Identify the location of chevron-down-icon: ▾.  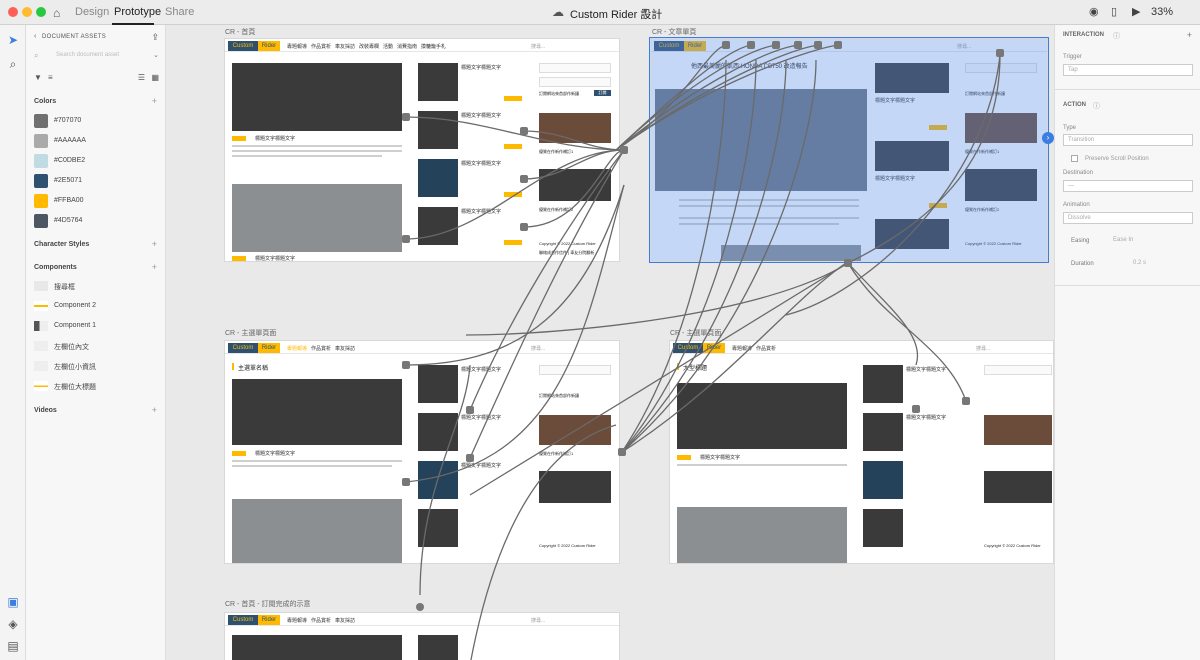
(645, 10).